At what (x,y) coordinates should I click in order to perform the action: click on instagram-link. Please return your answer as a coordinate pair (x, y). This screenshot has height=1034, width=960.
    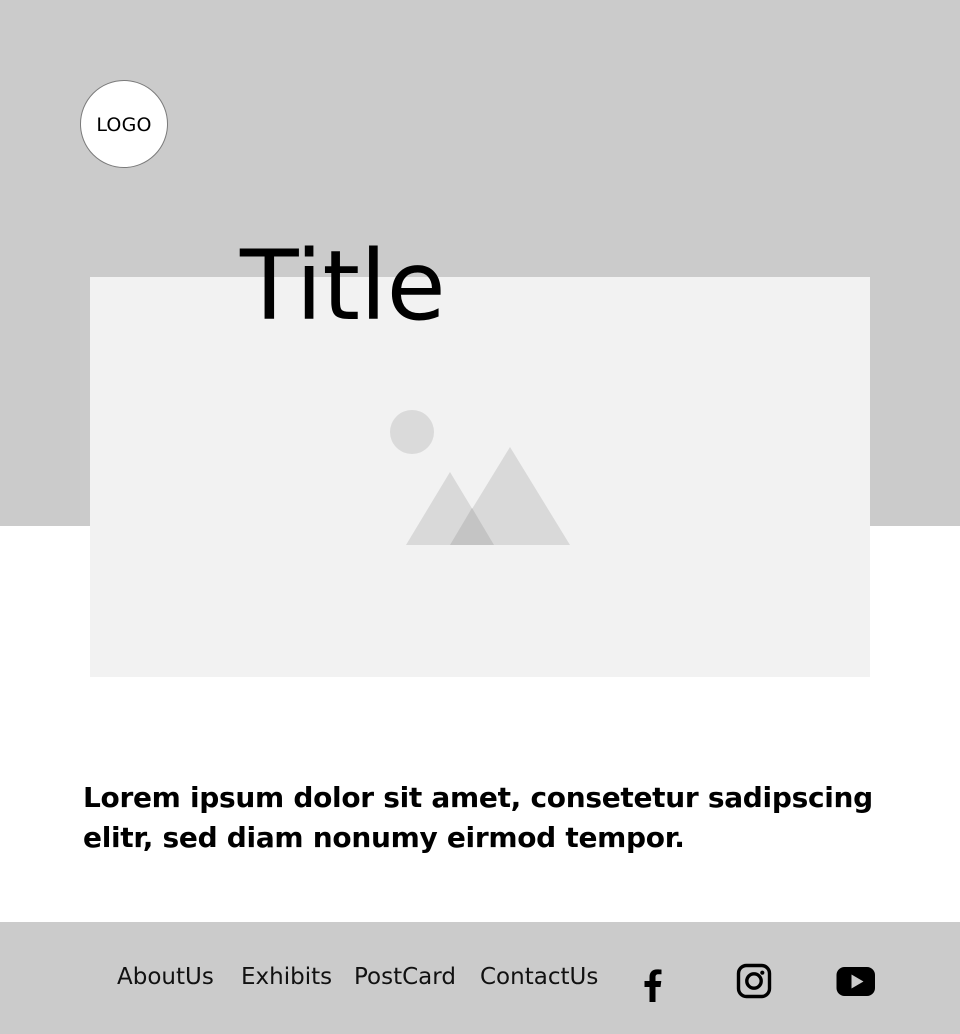
    Looking at the image, I should click on (753, 982).